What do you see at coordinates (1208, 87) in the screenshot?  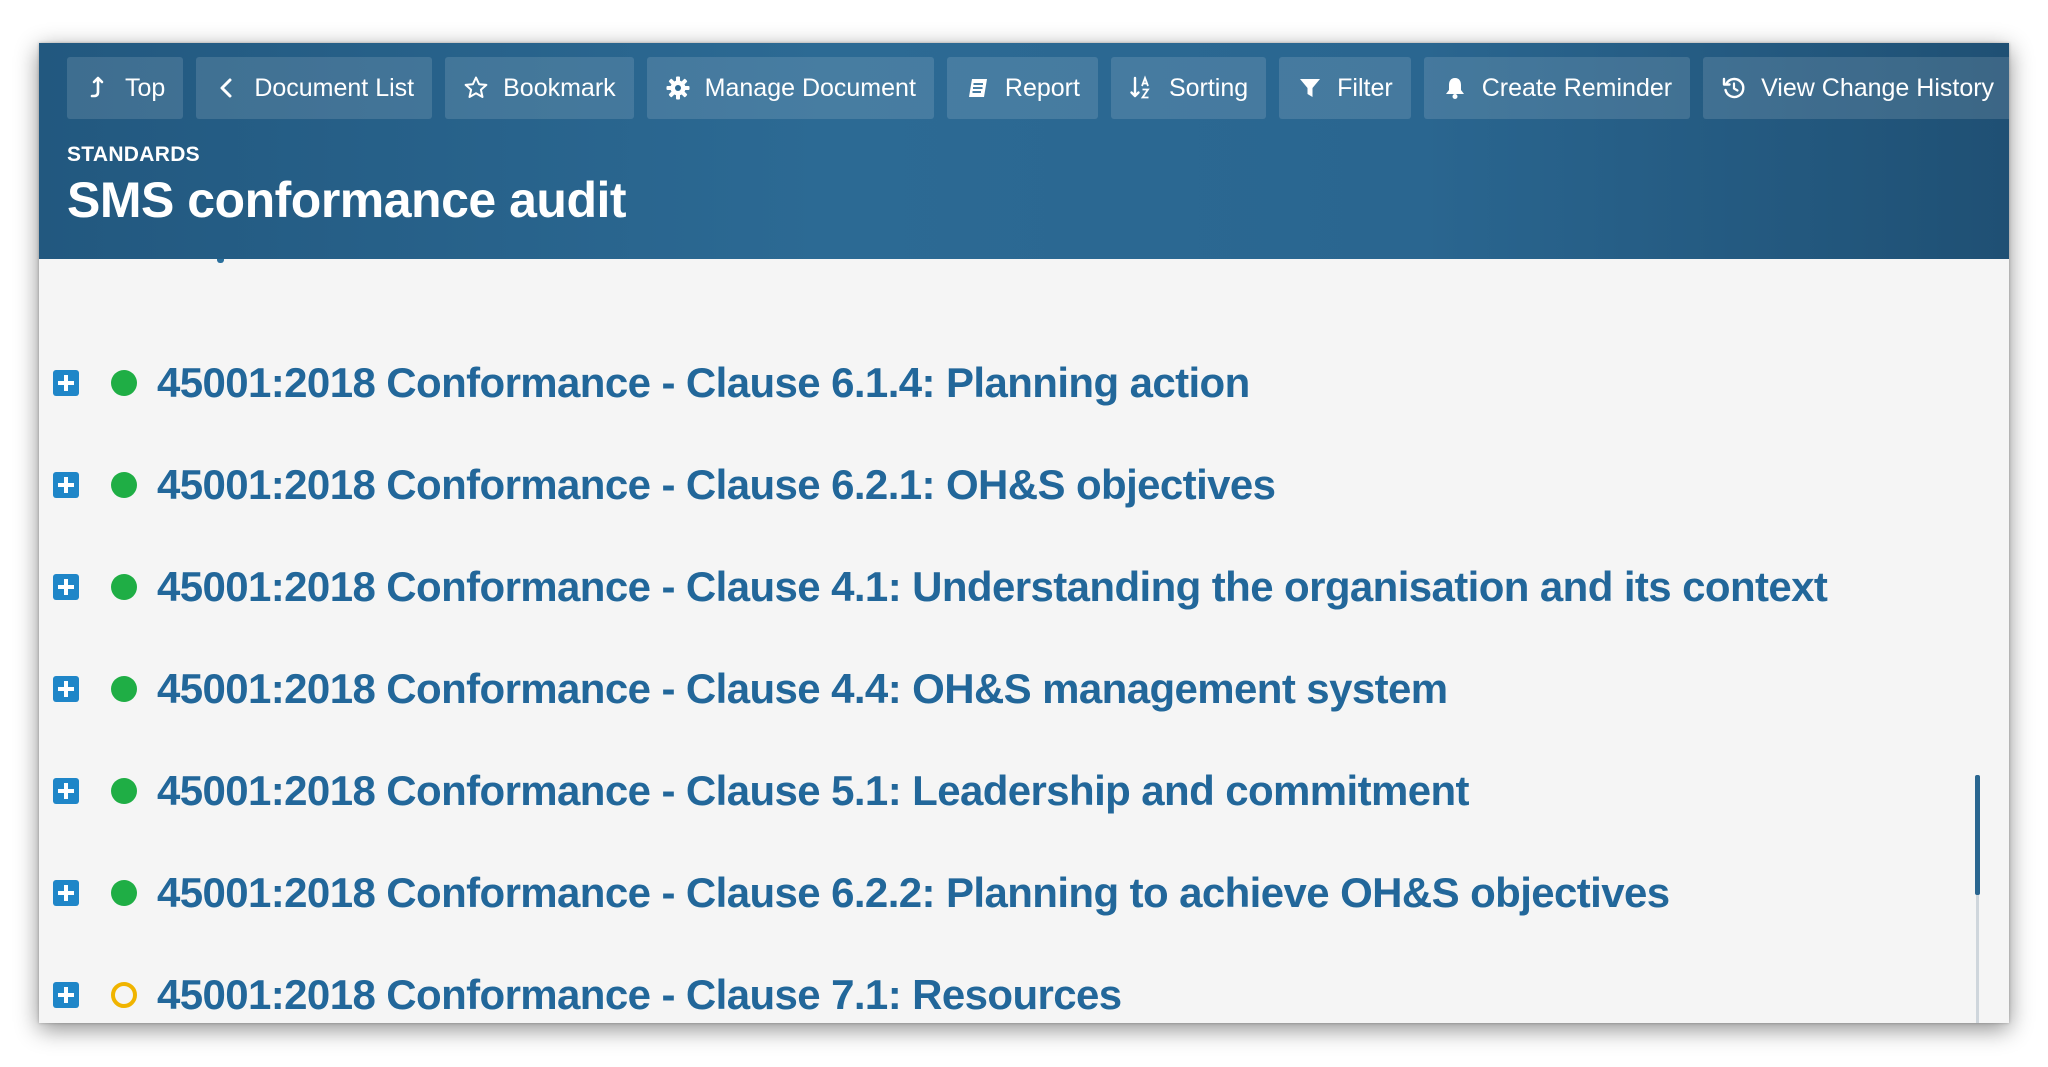 I see `sorting-button-label: Sorting` at bounding box center [1208, 87].